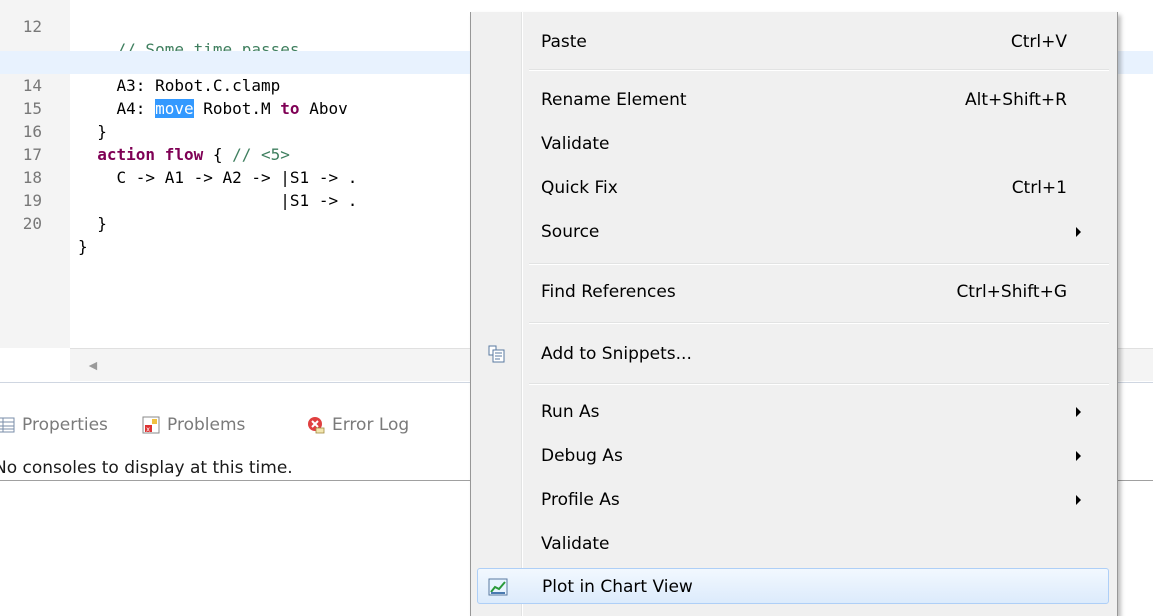  I want to click on menu-item-shortcut: Ctrl+Shift+G, so click(1011, 292).